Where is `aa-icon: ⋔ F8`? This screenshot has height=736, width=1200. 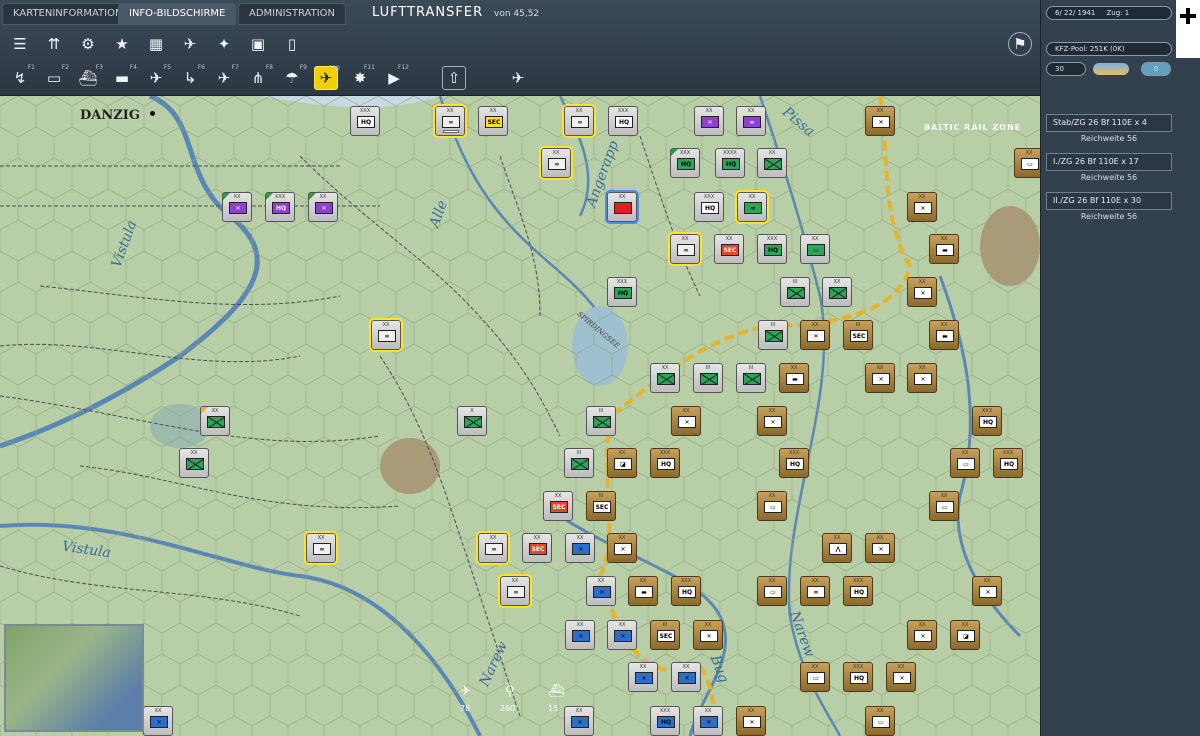 aa-icon: ⋔ F8 is located at coordinates (259, 77).